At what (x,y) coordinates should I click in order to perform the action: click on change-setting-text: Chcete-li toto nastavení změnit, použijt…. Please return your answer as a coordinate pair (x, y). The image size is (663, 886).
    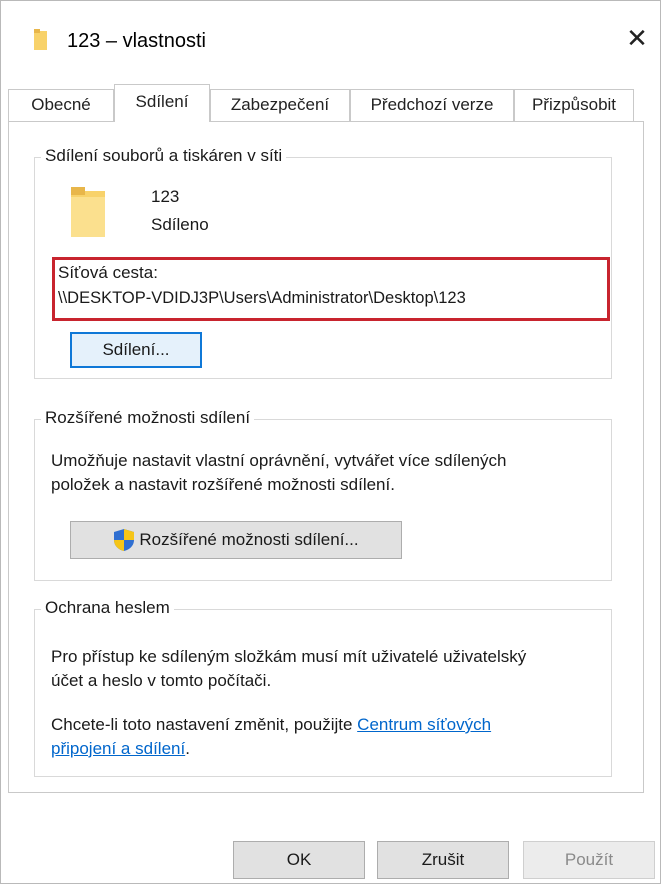
    Looking at the image, I should click on (271, 725).